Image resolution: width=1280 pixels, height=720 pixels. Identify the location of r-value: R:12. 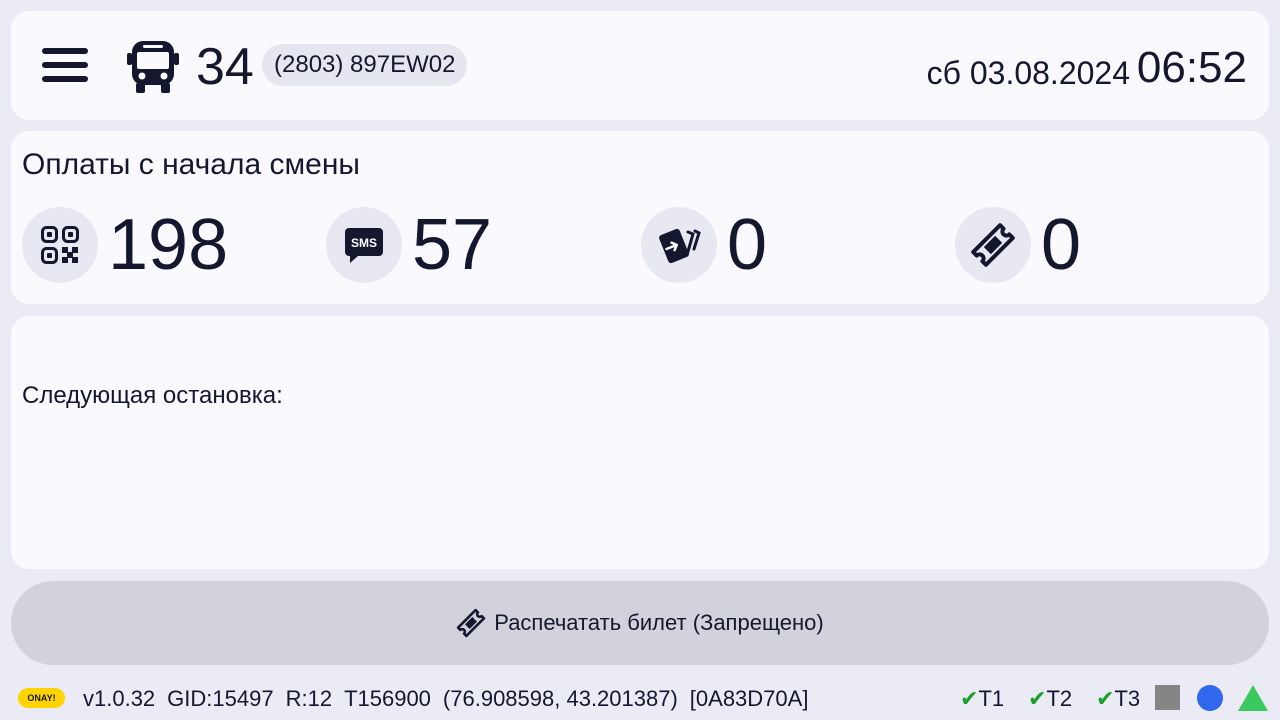
(309, 698).